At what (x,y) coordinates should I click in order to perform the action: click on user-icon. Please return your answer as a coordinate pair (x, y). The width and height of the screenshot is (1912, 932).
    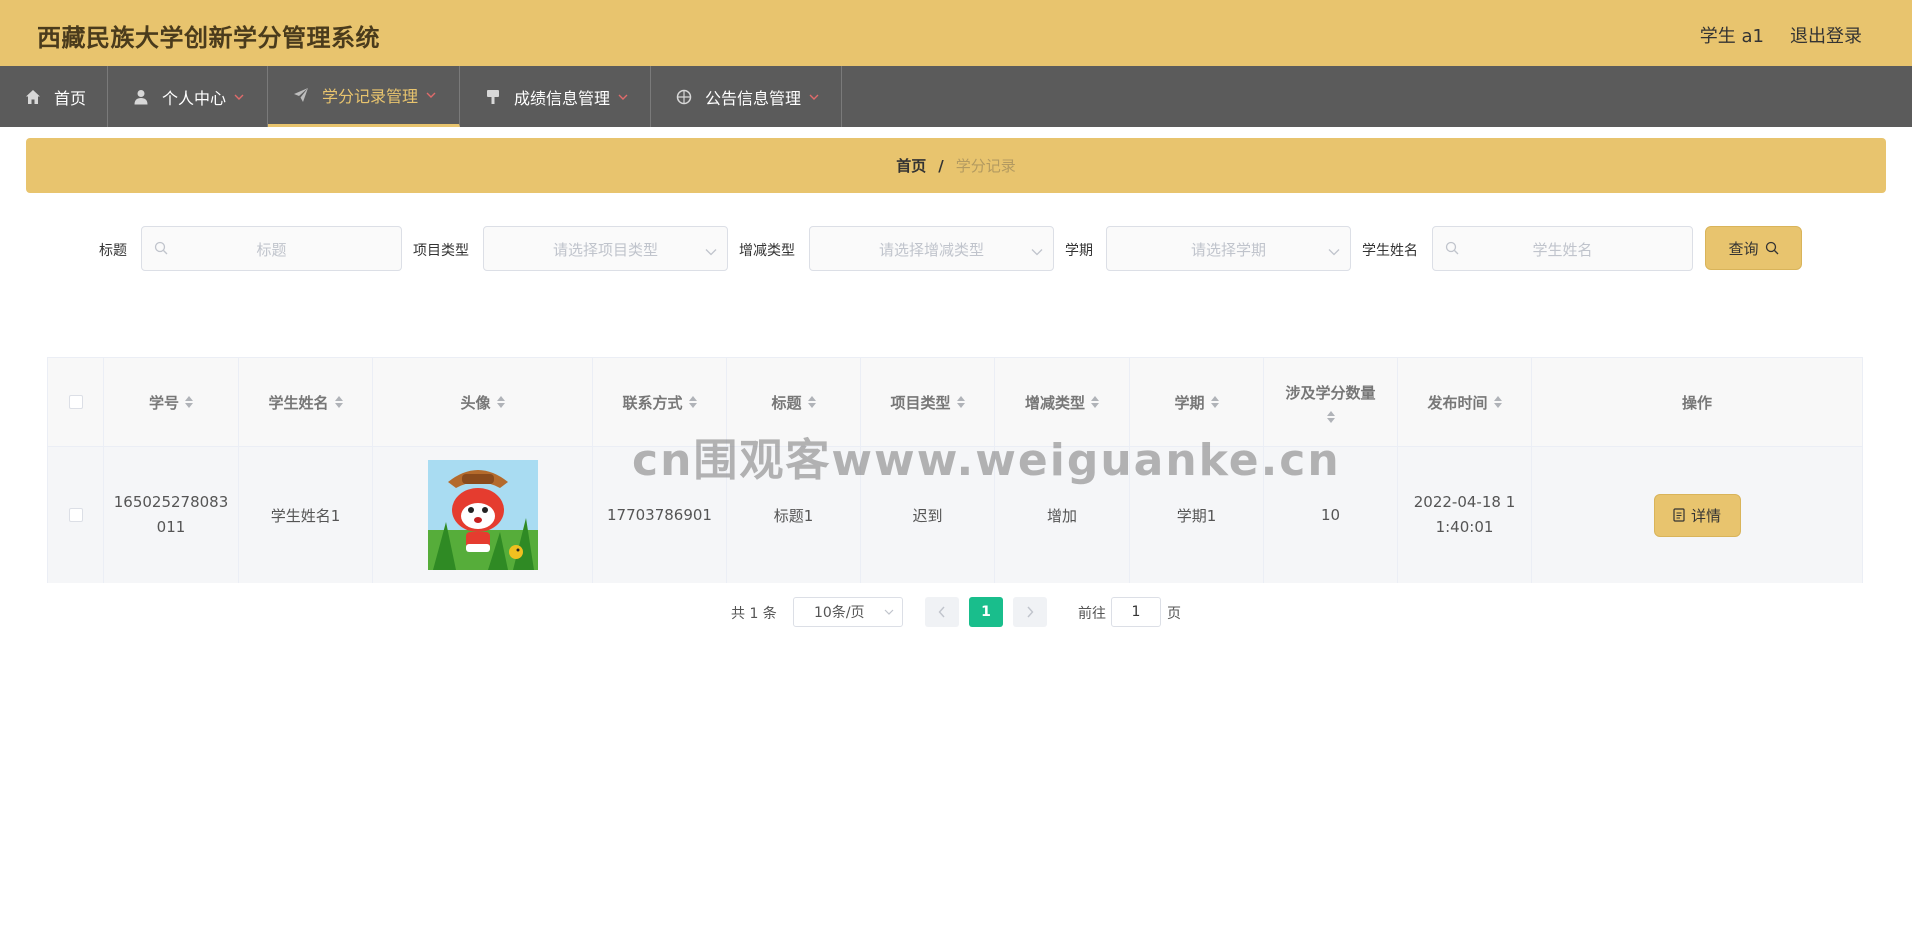
    Looking at the image, I should click on (141, 97).